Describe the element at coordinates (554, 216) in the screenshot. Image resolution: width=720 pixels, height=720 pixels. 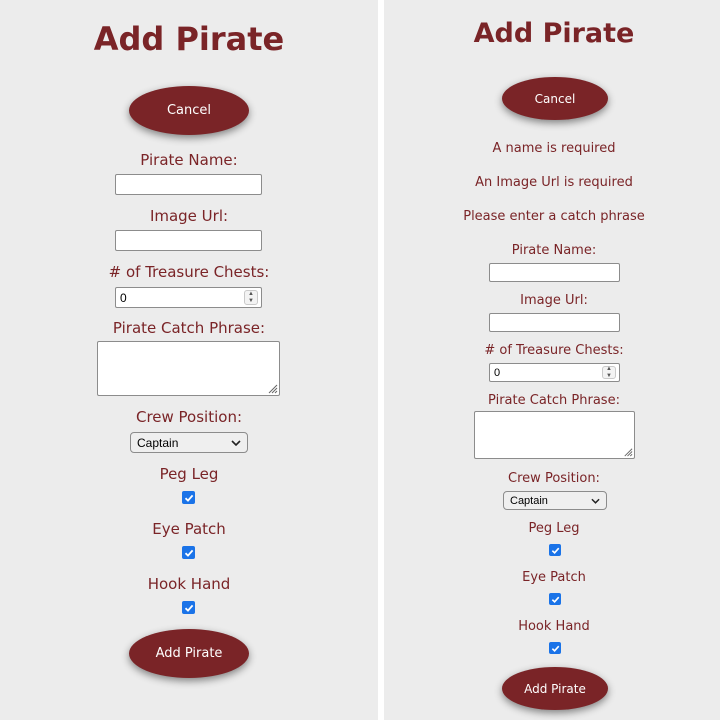
I see `error-message: Please enter a catch phrase` at that location.